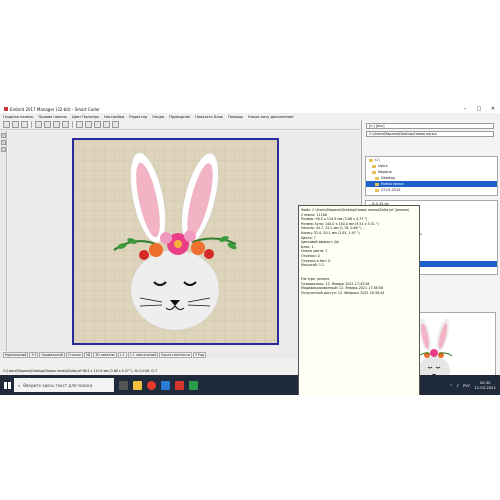 The height and width of the screenshot is (500, 500). What do you see at coordinates (472, 385) in the screenshot?
I see `system-tray: ^ ♪ РУС 20:30 12.03.2021` at bounding box center [472, 385].